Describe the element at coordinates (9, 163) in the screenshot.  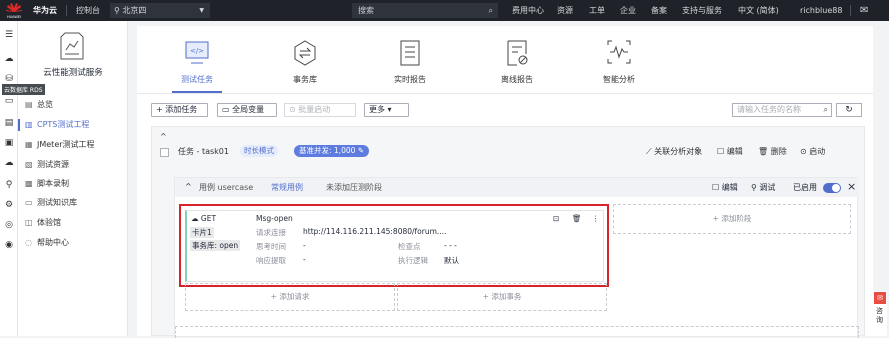
I see `cdn-icon: ☁` at that location.